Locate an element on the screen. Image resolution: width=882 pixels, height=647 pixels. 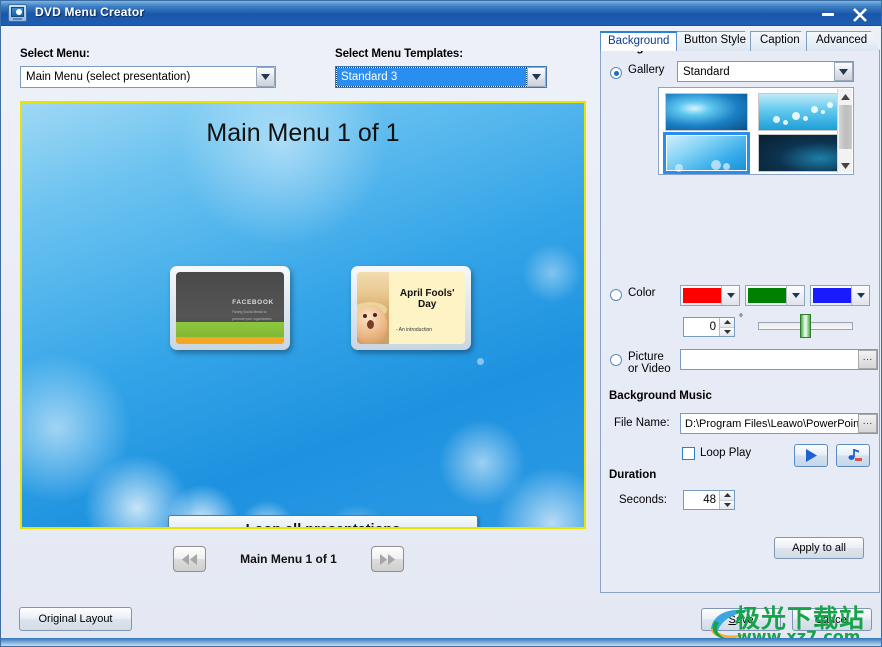
gradient-angle-spinner: 0 is located at coordinates (709, 327).